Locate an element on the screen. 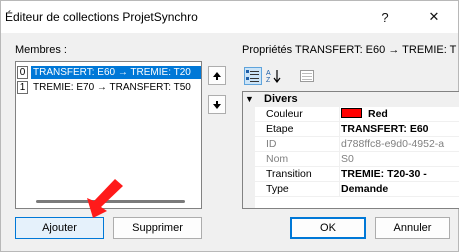 The image size is (459, 252). property-name: Nom is located at coordinates (297, 159).